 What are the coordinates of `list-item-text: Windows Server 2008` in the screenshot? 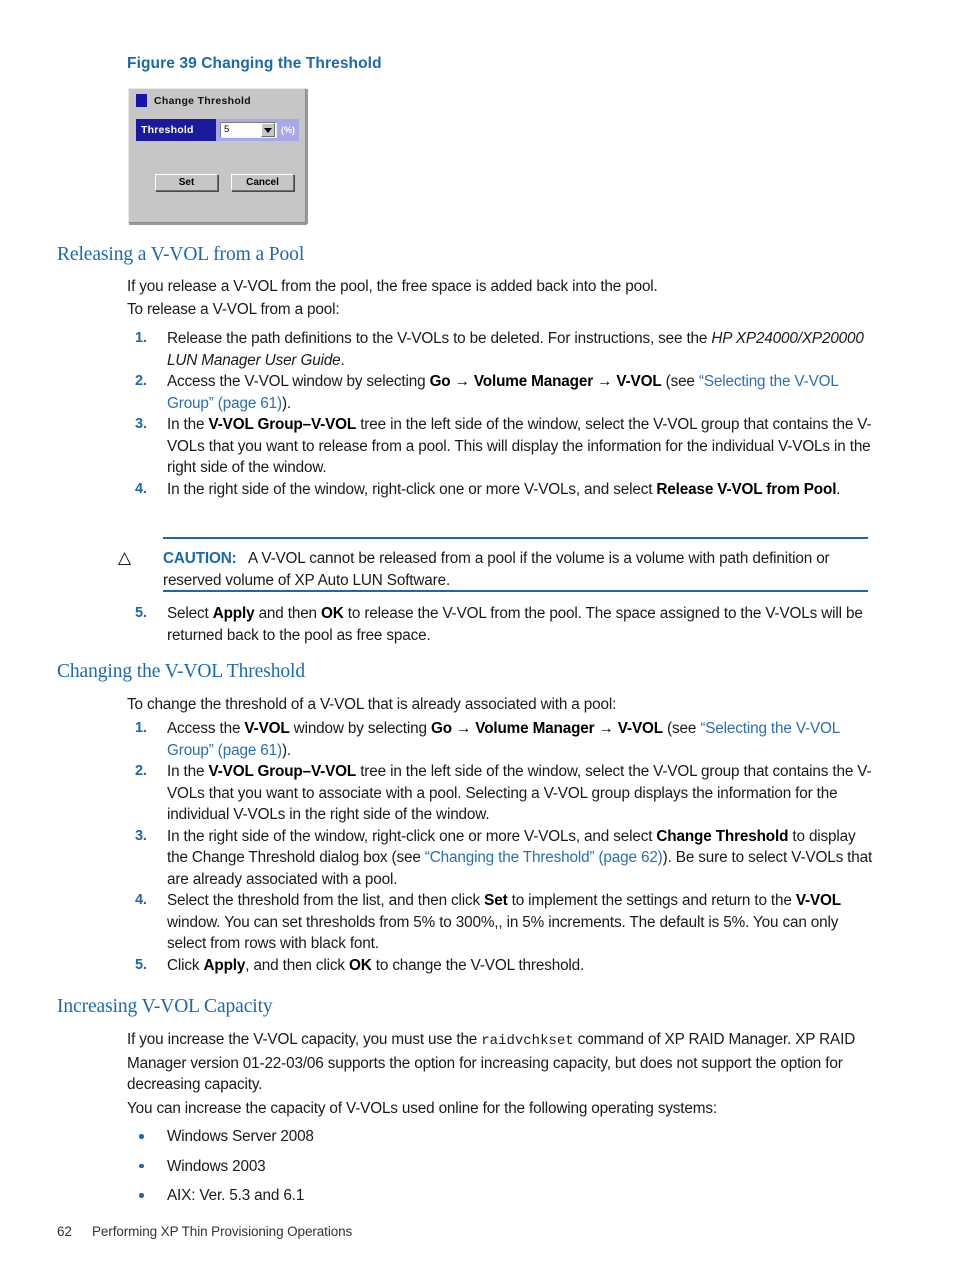 It's located at (240, 1136).